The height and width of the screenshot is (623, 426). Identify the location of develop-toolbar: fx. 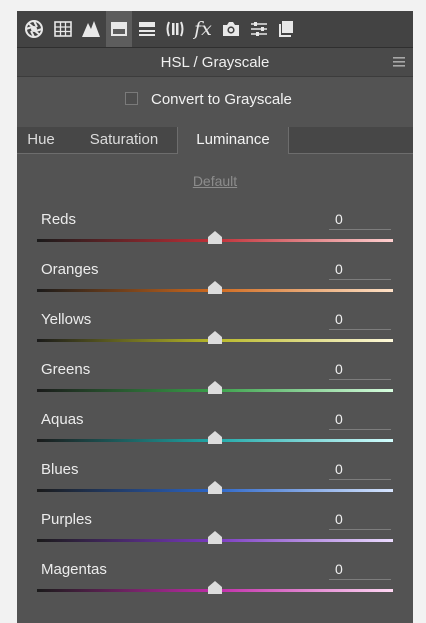
(215, 29).